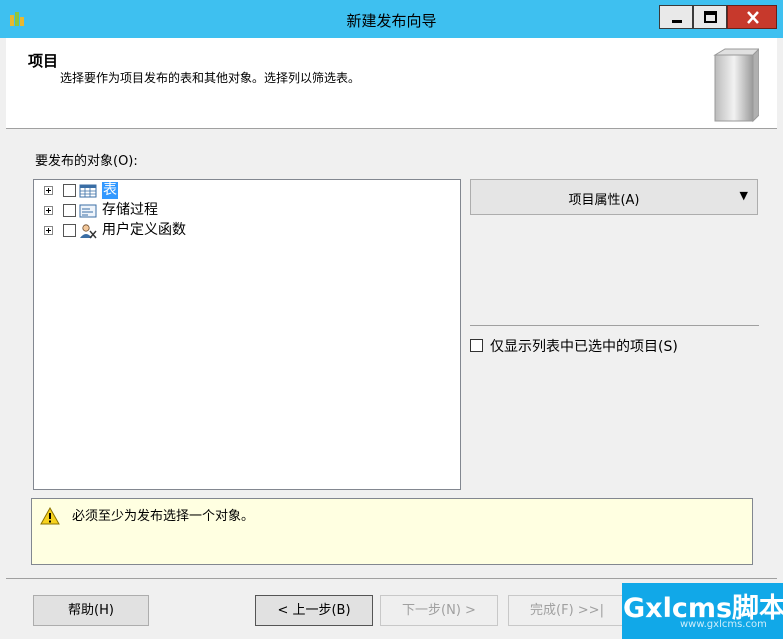  What do you see at coordinates (50, 516) in the screenshot?
I see `warning-icon` at bounding box center [50, 516].